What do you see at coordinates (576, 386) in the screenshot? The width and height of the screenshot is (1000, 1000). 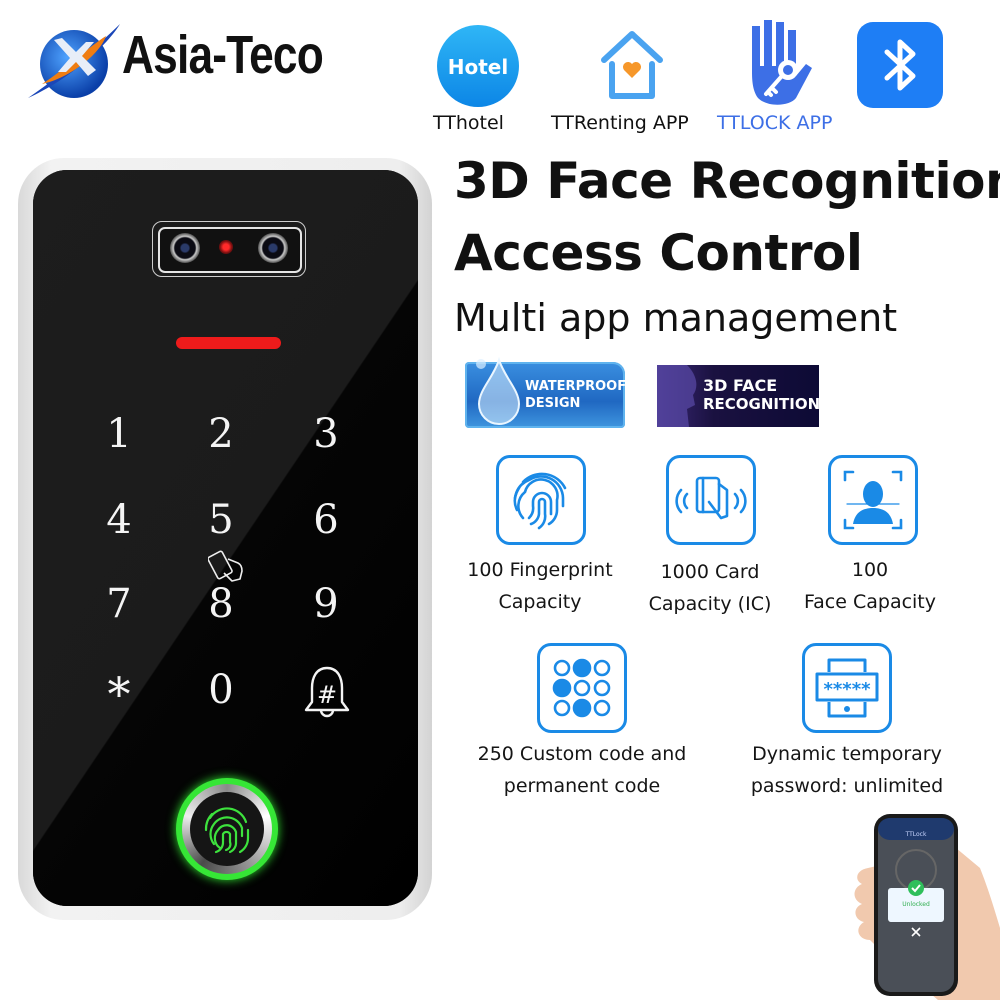 I see `waterproof-line1: WATERPROOF` at bounding box center [576, 386].